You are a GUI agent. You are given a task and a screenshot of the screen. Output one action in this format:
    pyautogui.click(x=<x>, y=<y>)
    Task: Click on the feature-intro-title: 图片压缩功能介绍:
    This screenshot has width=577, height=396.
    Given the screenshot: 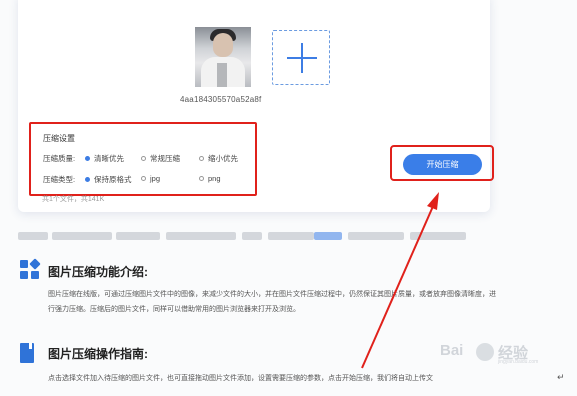 What is the action you would take?
    pyautogui.click(x=98, y=272)
    